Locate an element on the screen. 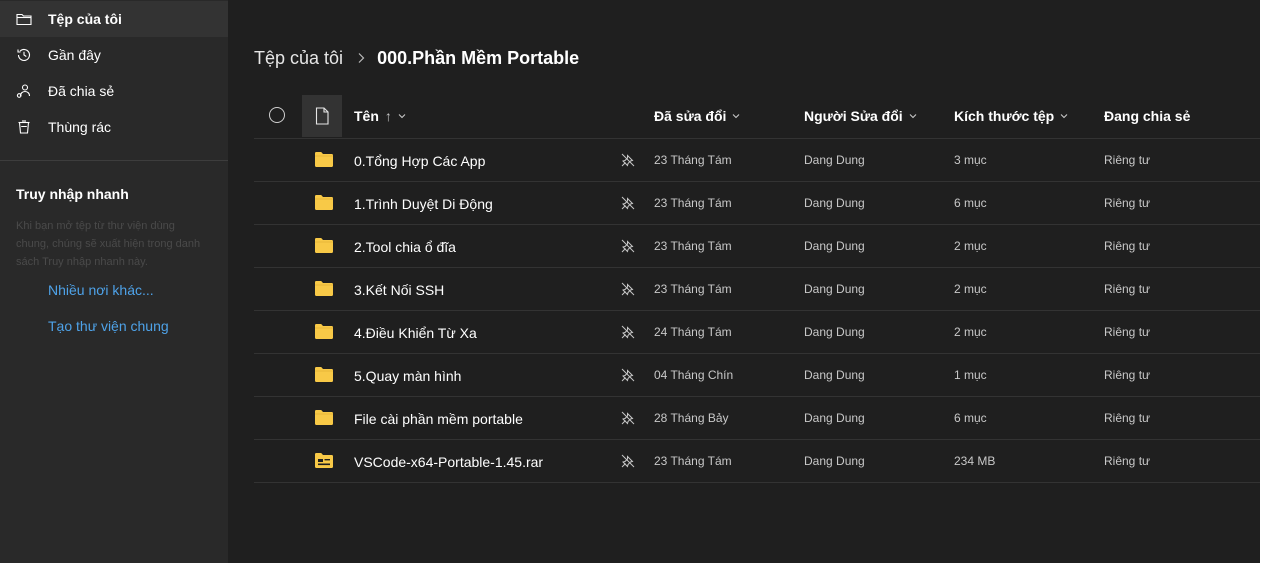 This screenshot has height=563, width=1264. chevron-right-icon is located at coordinates (361, 58).